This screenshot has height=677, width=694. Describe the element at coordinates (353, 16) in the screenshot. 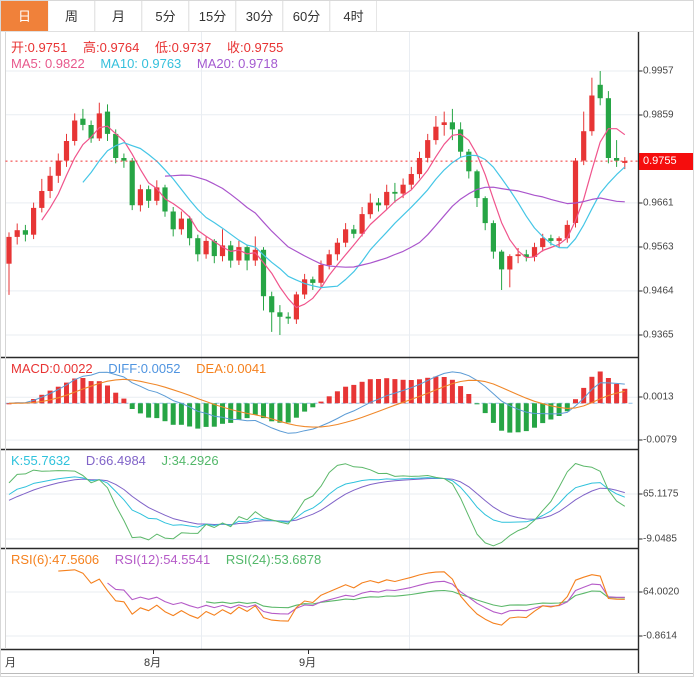

I see `tab-4hour: 4时` at that location.